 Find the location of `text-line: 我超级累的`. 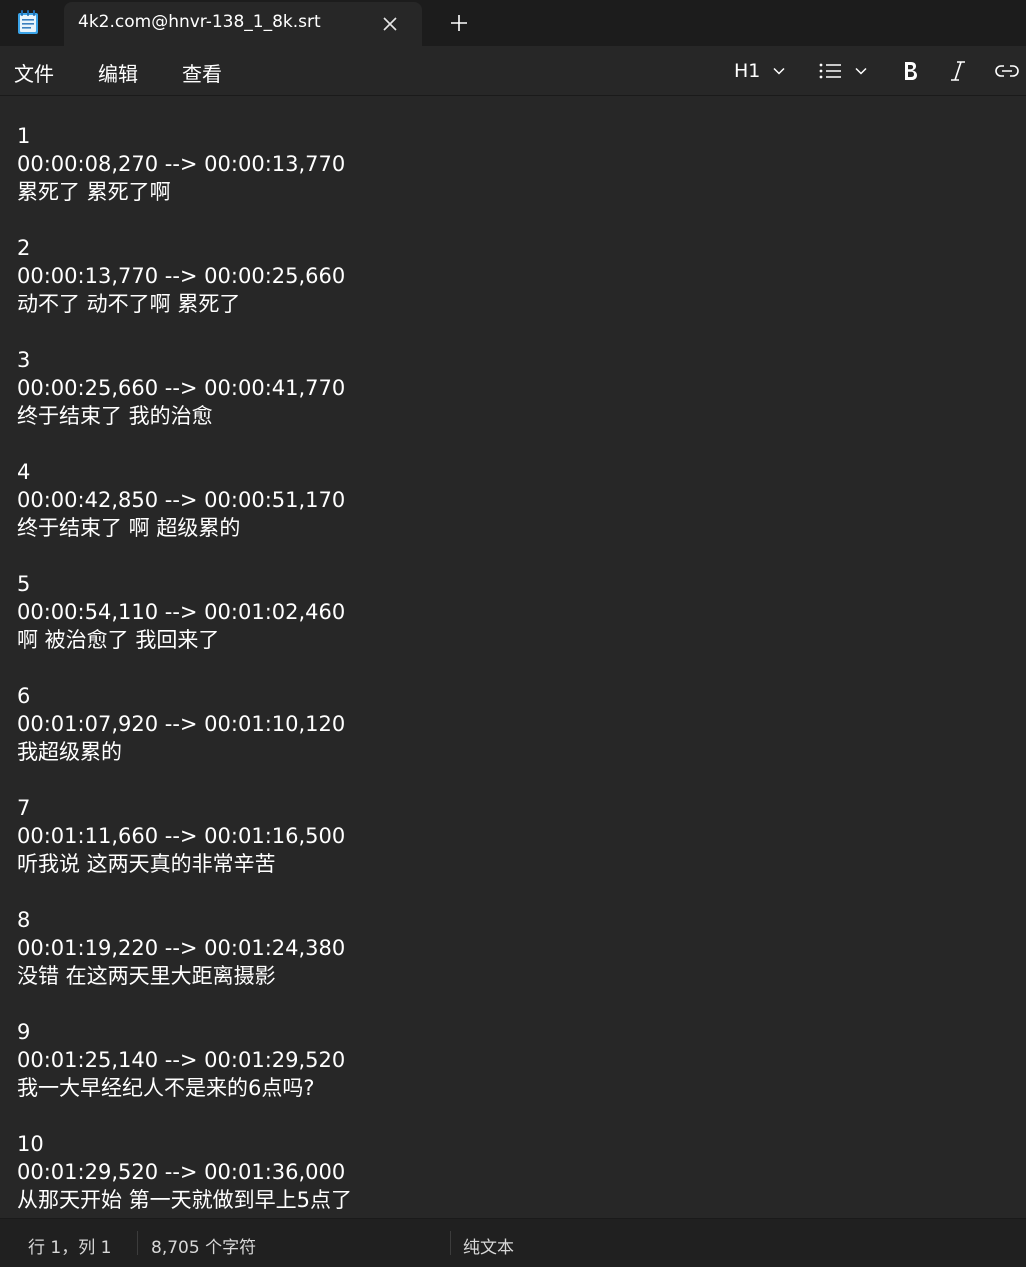

text-line: 我超级累的 is located at coordinates (69, 752).